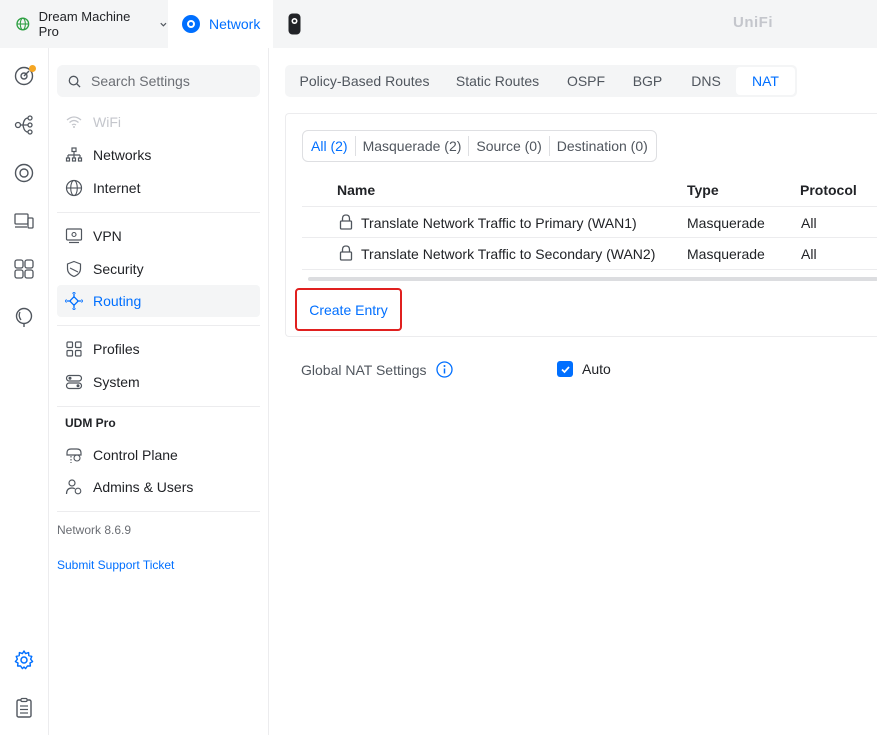  I want to click on insights-icon, so click(24, 317).